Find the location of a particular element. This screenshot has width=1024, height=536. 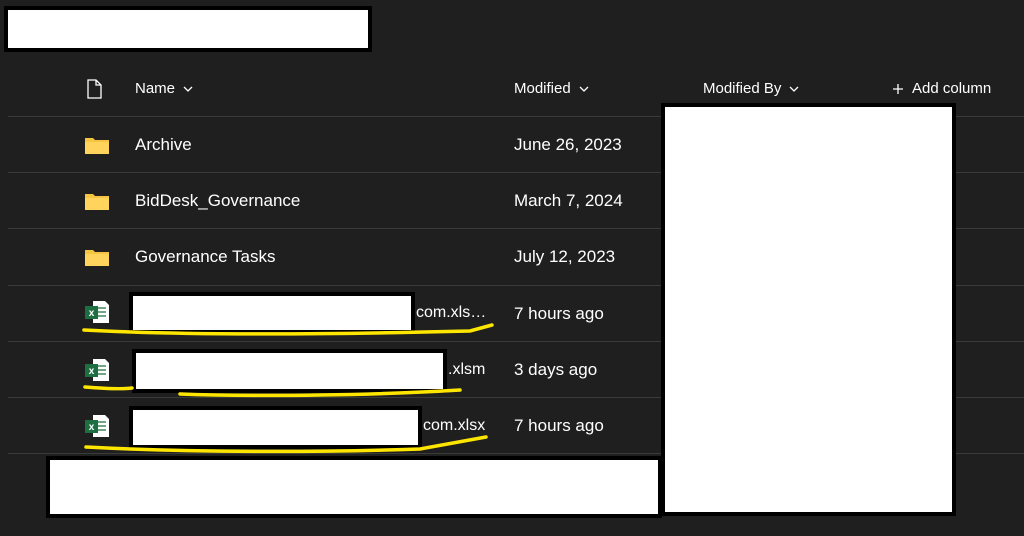

add-column-label: Add column is located at coordinates (952, 88).